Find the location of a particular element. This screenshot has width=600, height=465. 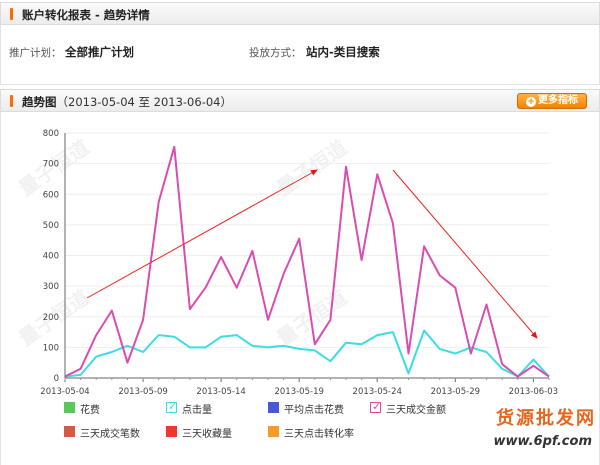

x-tick-label: 2013-05-19 is located at coordinates (298, 392).